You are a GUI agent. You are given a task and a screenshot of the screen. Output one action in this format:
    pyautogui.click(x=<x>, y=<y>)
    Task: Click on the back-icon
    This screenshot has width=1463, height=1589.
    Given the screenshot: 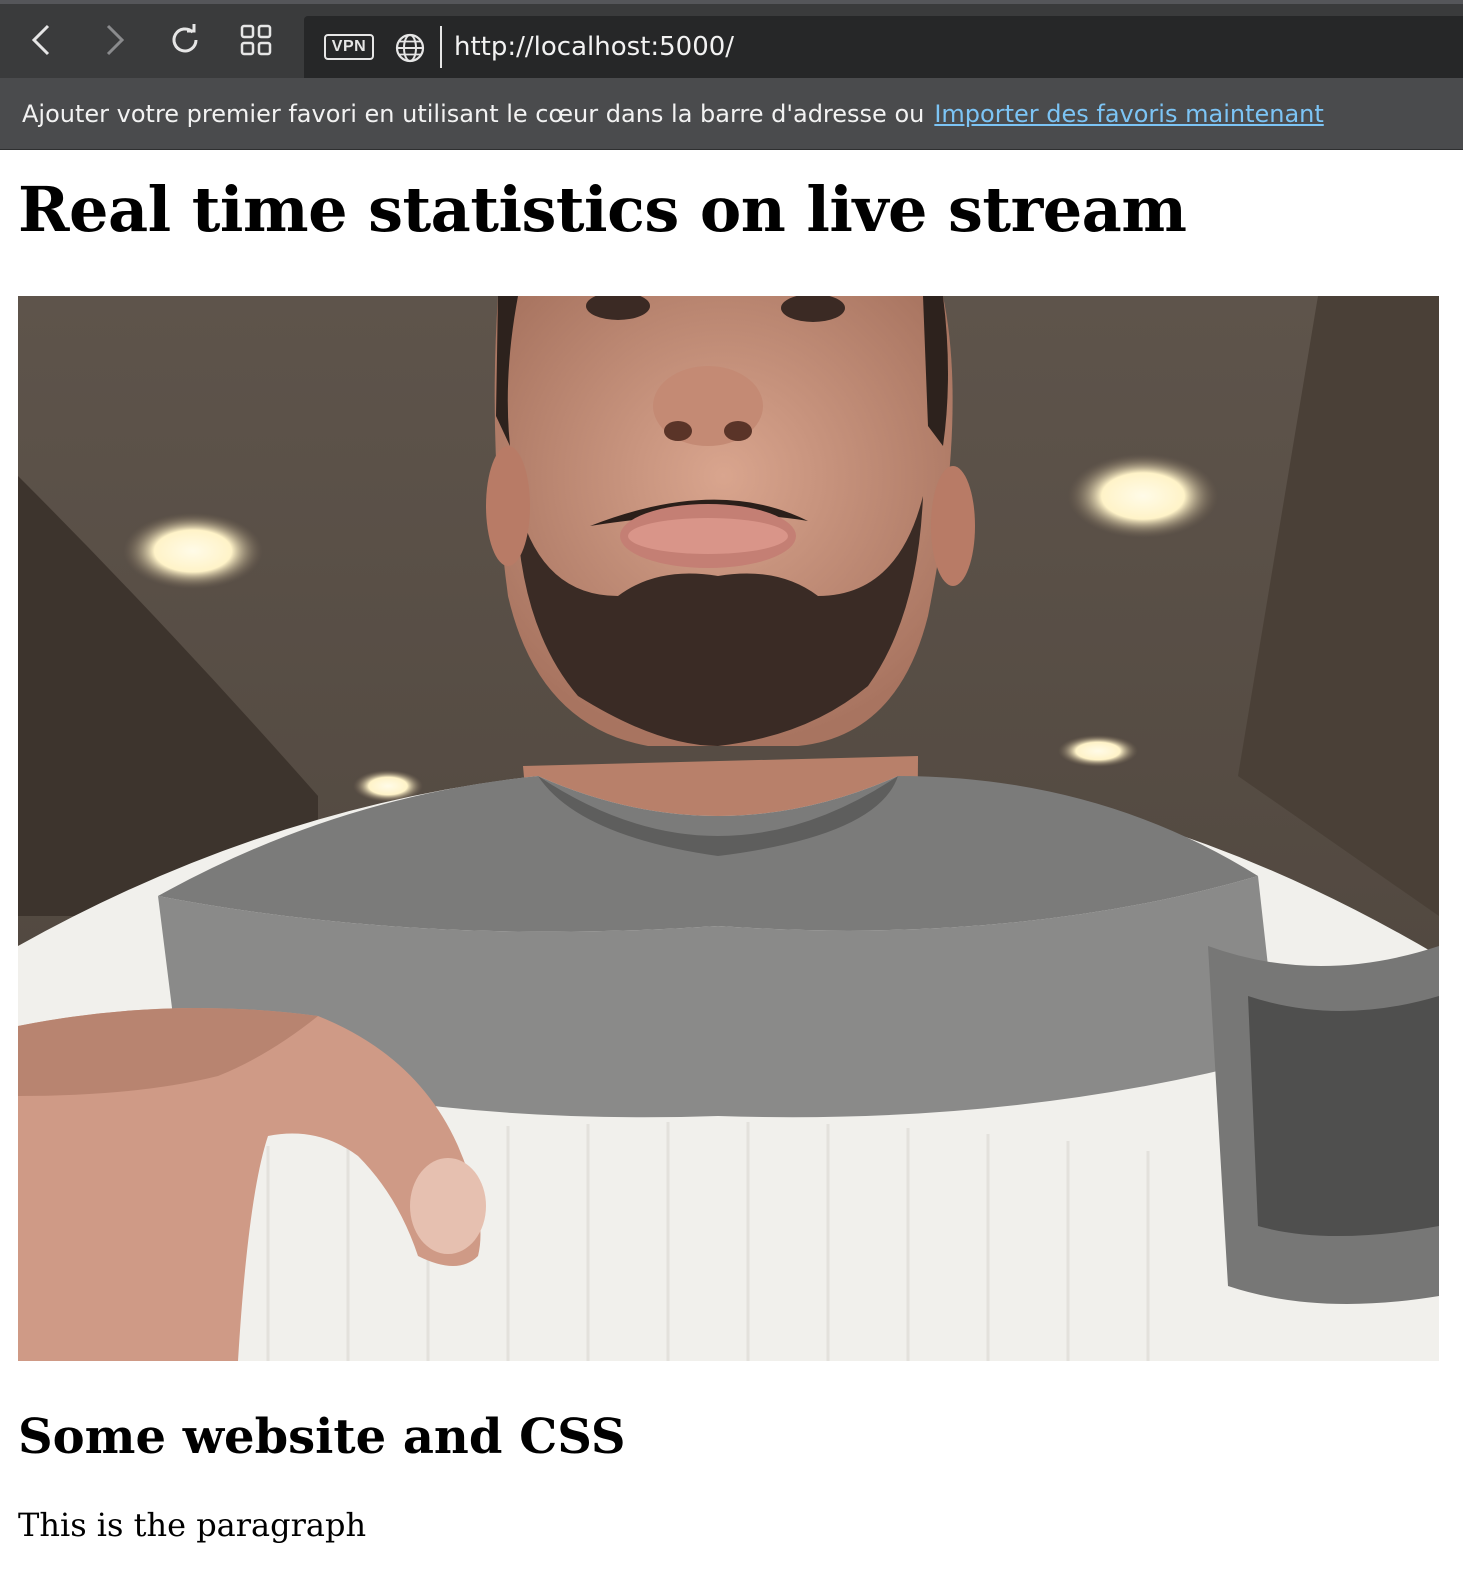 What is the action you would take?
    pyautogui.click(x=40, y=40)
    